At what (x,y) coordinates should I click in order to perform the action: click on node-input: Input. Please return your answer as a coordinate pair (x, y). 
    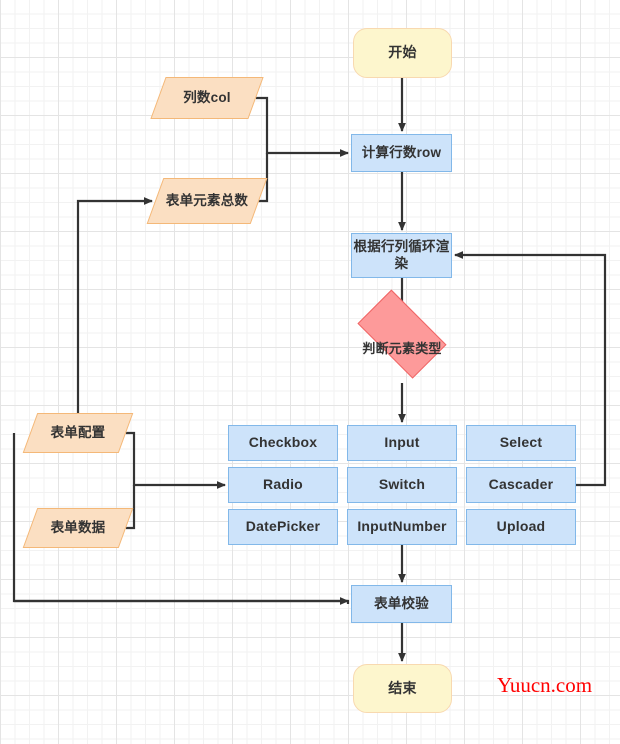
    Looking at the image, I should click on (402, 443).